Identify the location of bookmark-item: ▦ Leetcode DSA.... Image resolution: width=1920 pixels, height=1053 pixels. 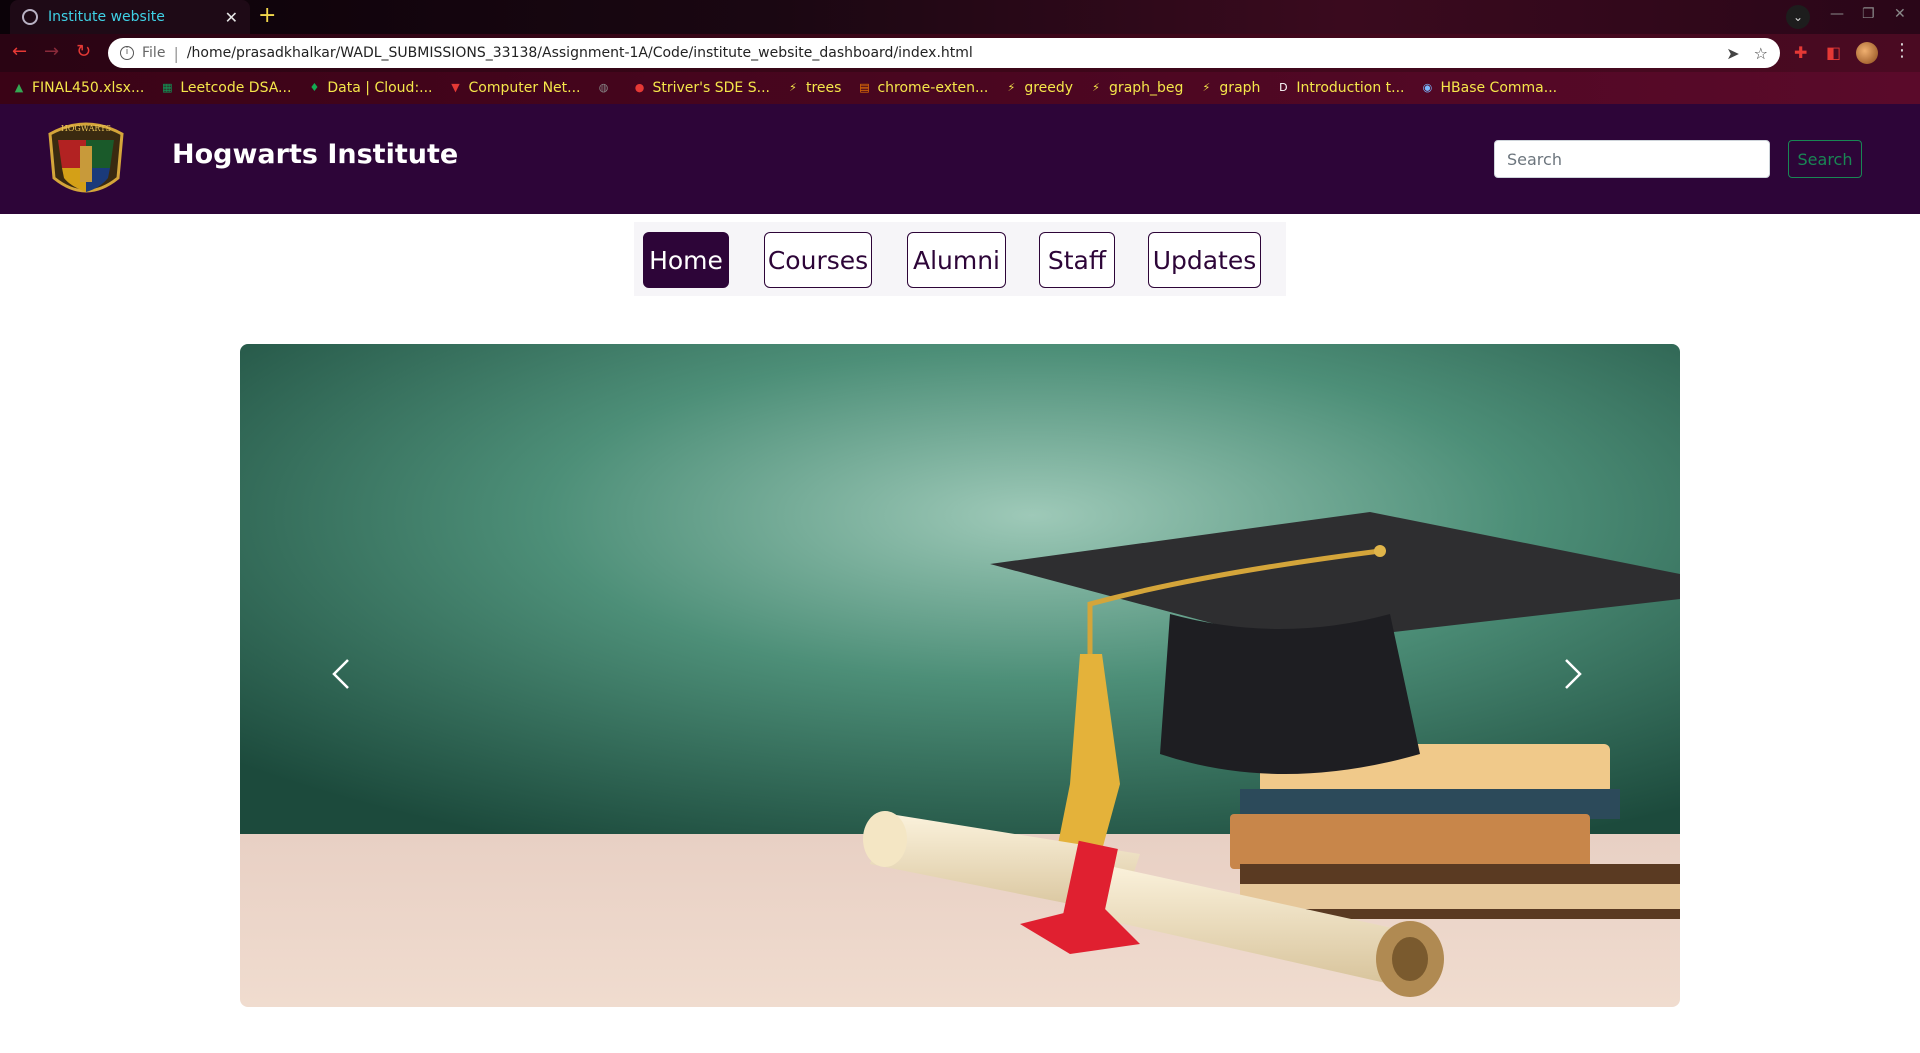
(225, 88).